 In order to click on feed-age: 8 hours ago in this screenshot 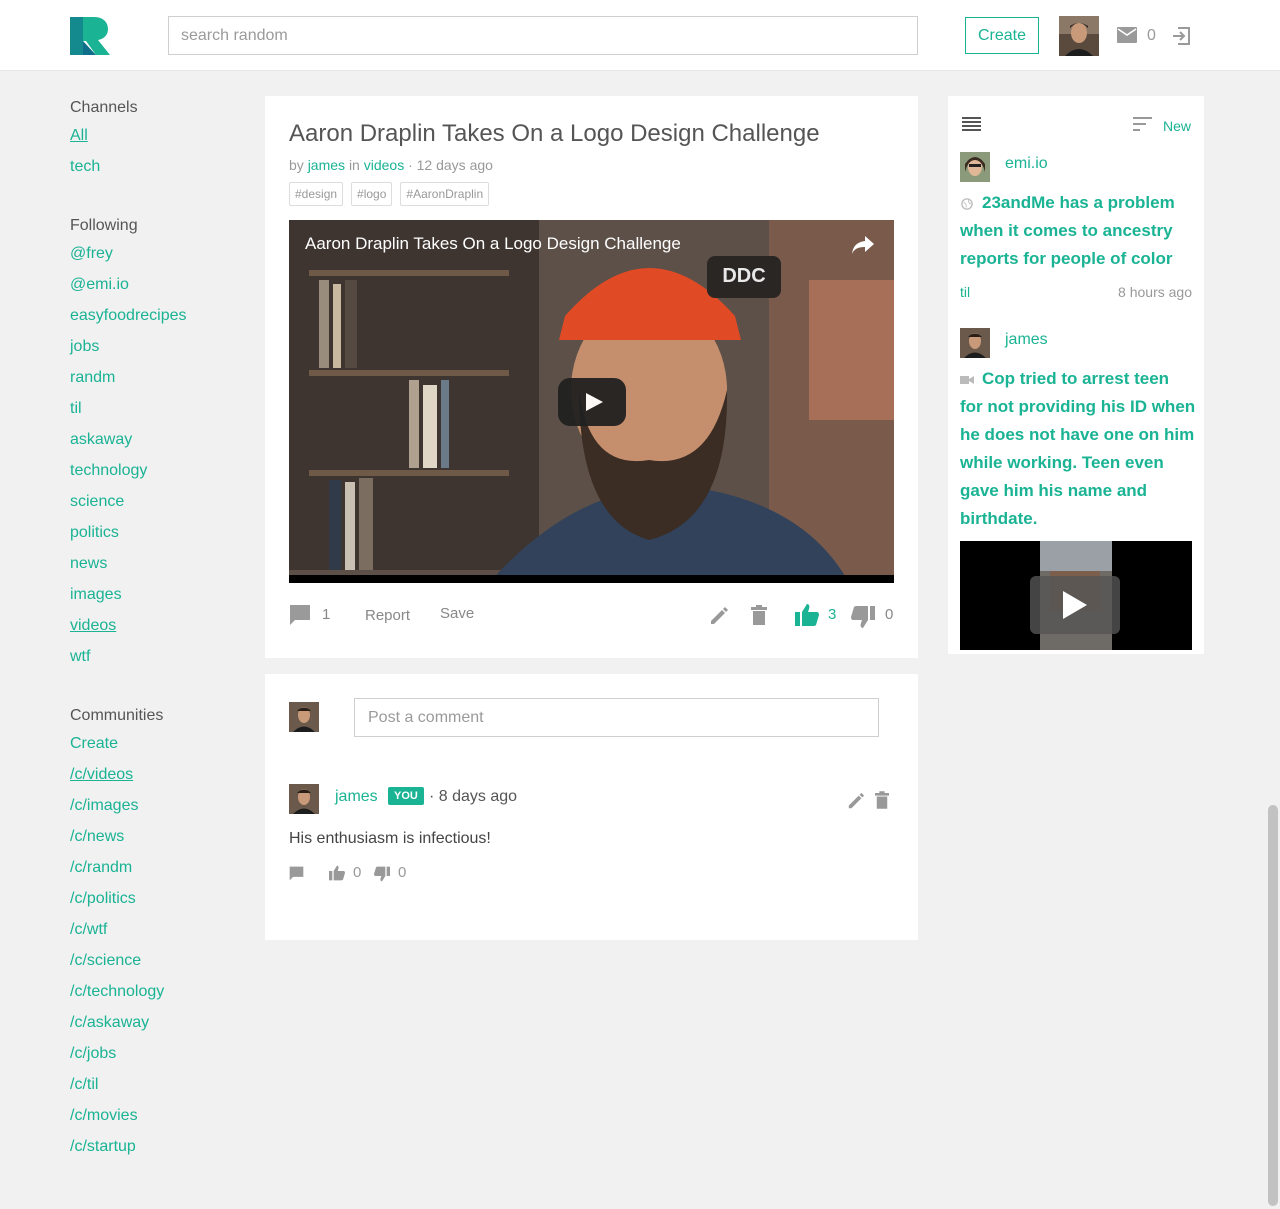, I will do `click(1155, 292)`.